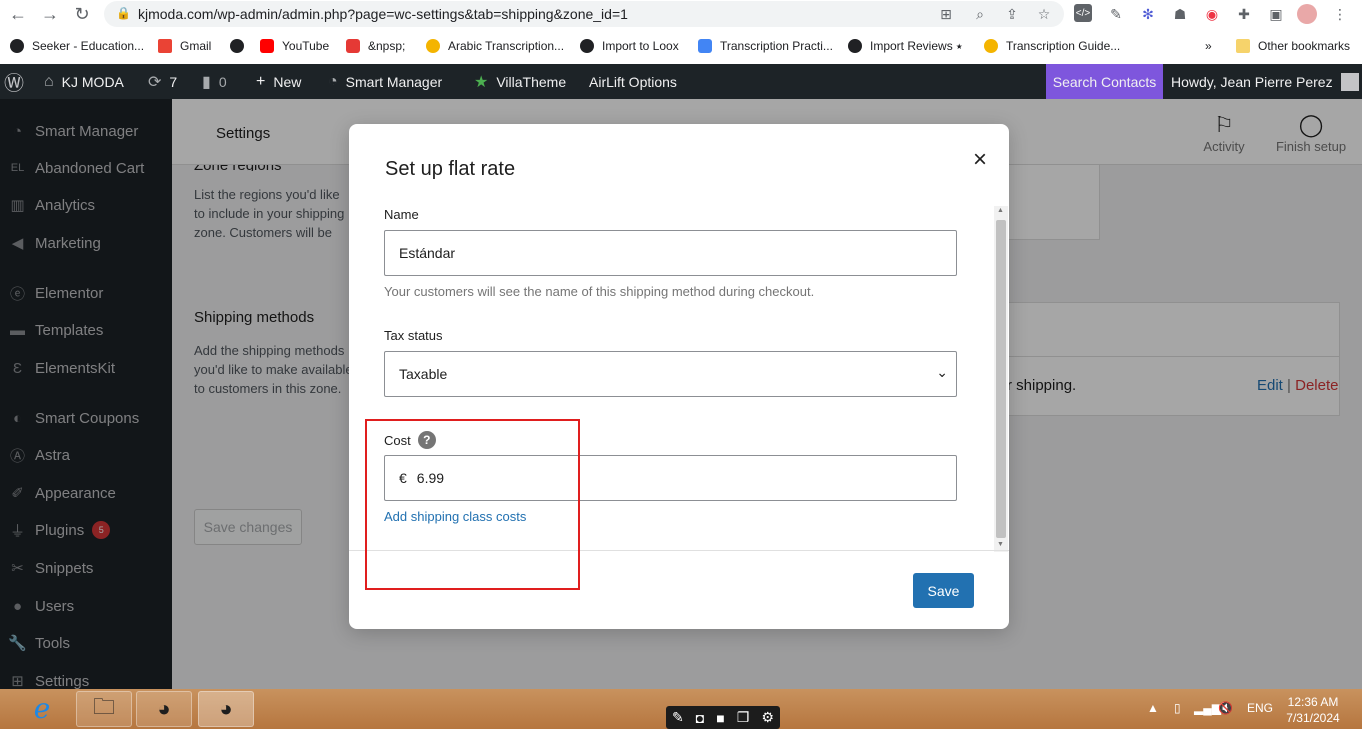 This screenshot has width=1362, height=729. I want to click on bookmark-item: Import to Loox, so click(629, 46).